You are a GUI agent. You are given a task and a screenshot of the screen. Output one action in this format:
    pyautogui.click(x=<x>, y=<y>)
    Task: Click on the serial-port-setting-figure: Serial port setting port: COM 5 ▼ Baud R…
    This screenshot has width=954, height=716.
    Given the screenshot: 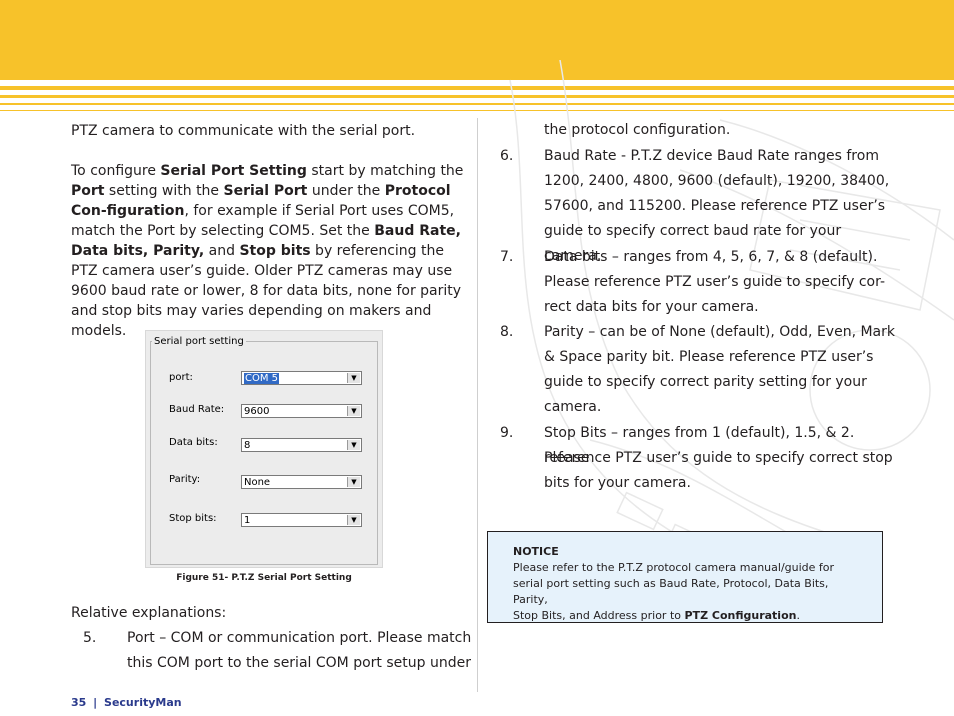 What is the action you would take?
    pyautogui.click(x=264, y=449)
    